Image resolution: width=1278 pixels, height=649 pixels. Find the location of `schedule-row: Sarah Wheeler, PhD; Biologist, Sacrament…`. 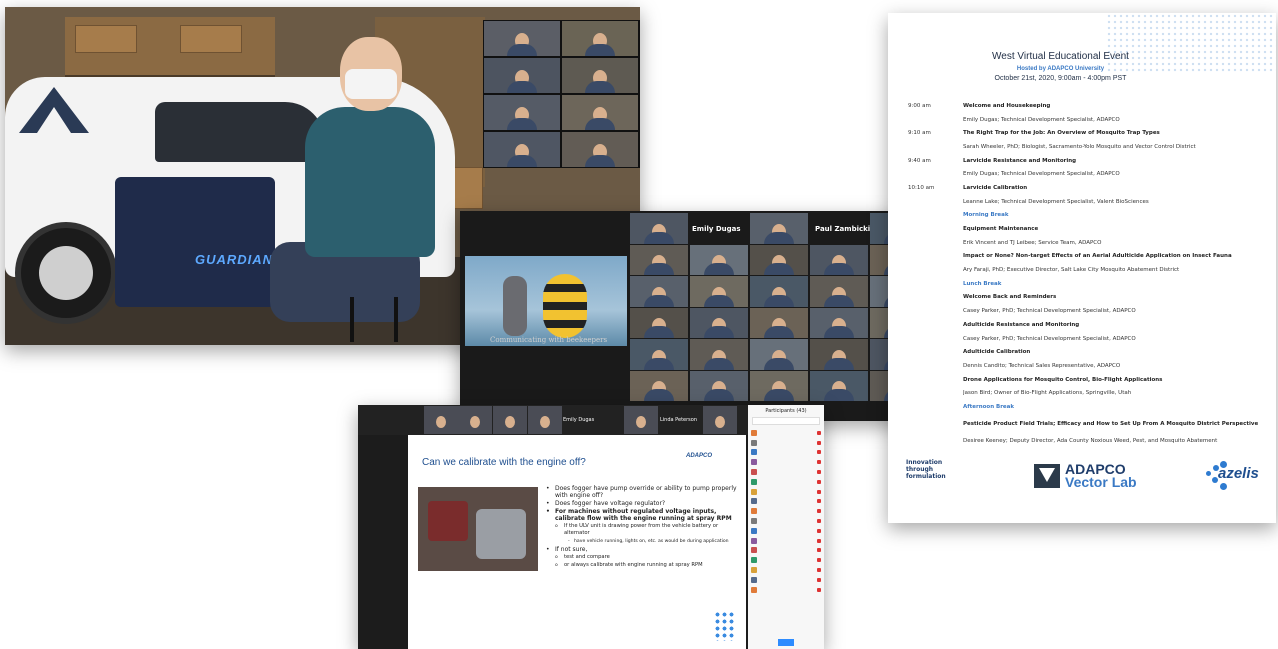

schedule-row: Sarah Wheeler, PhD; Biologist, Sacrament… is located at coordinates (1088, 147).